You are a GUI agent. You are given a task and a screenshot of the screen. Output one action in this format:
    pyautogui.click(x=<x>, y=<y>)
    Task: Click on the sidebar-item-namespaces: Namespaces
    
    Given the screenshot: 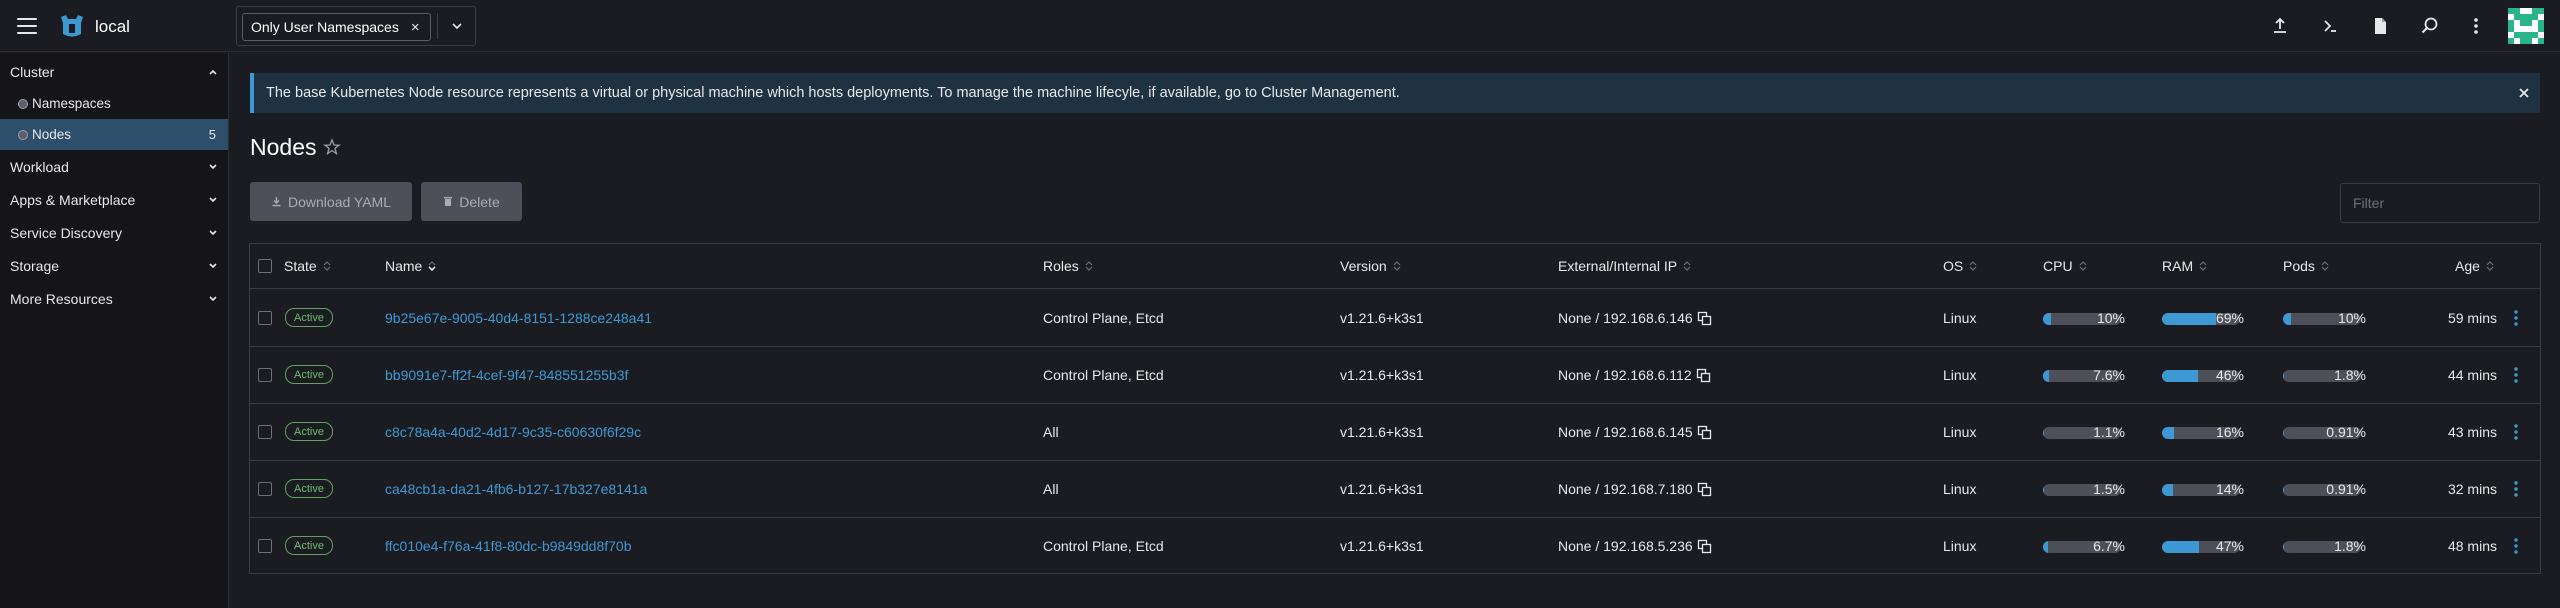 What is the action you would take?
    pyautogui.click(x=114, y=103)
    